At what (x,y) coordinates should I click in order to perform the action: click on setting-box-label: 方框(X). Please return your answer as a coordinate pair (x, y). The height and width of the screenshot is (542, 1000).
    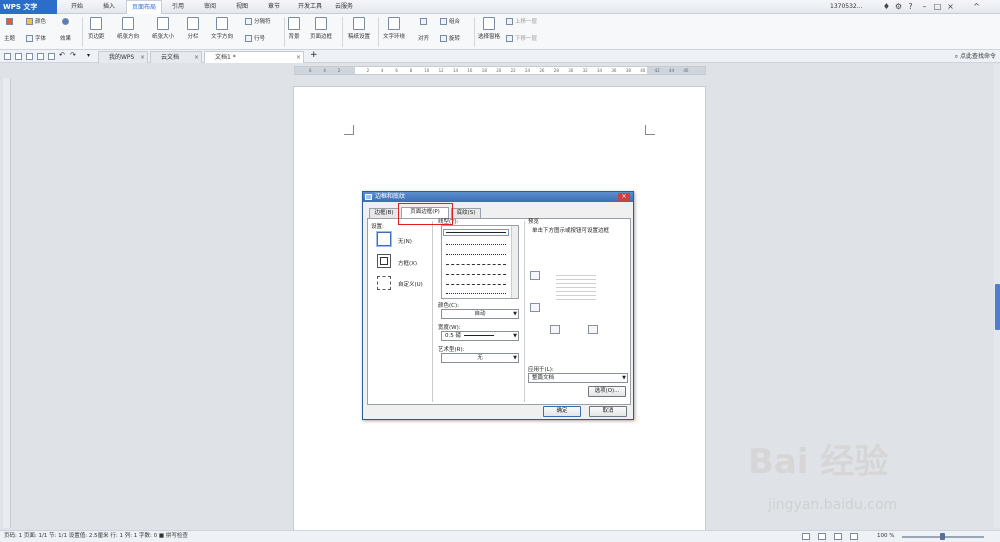
    Looking at the image, I should click on (407, 263).